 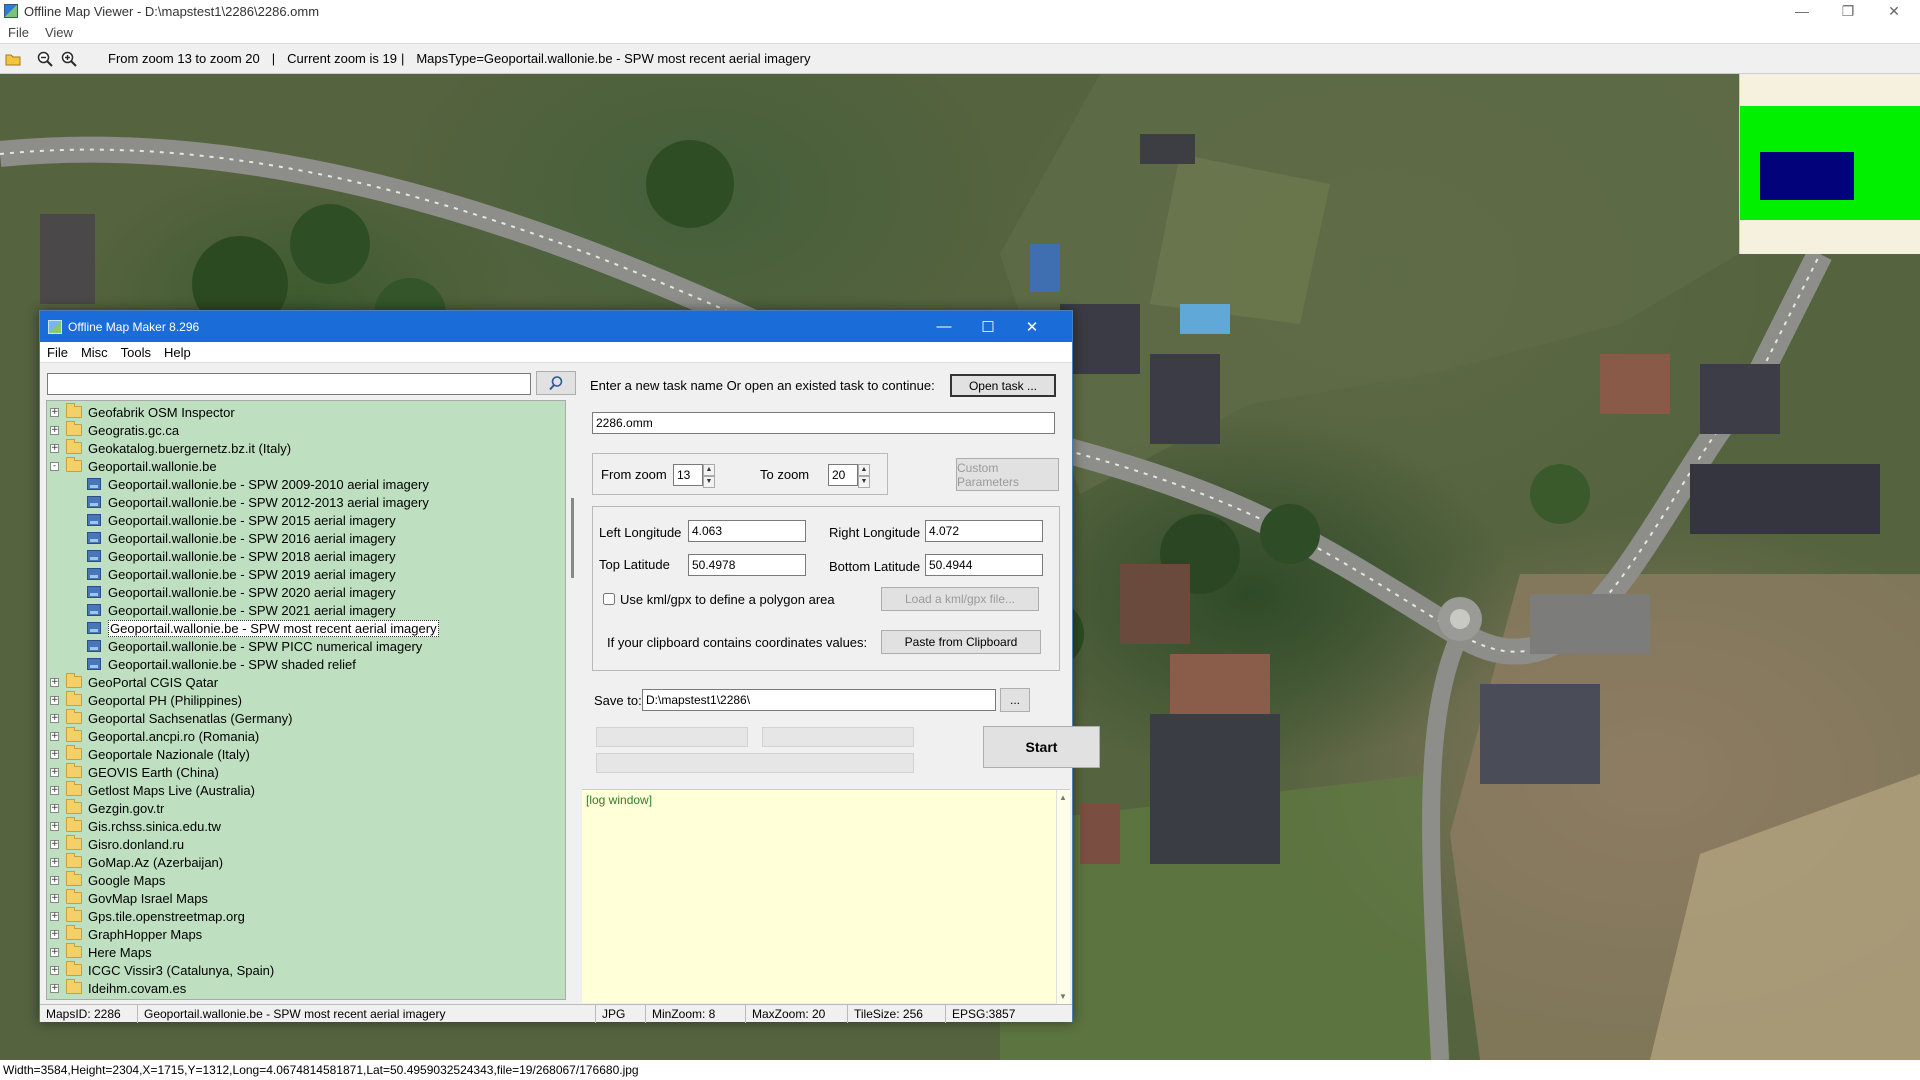 What do you see at coordinates (154, 736) in the screenshot?
I see `tree-folder-item: + Geoportal.ancpi.ro (Romania)` at bounding box center [154, 736].